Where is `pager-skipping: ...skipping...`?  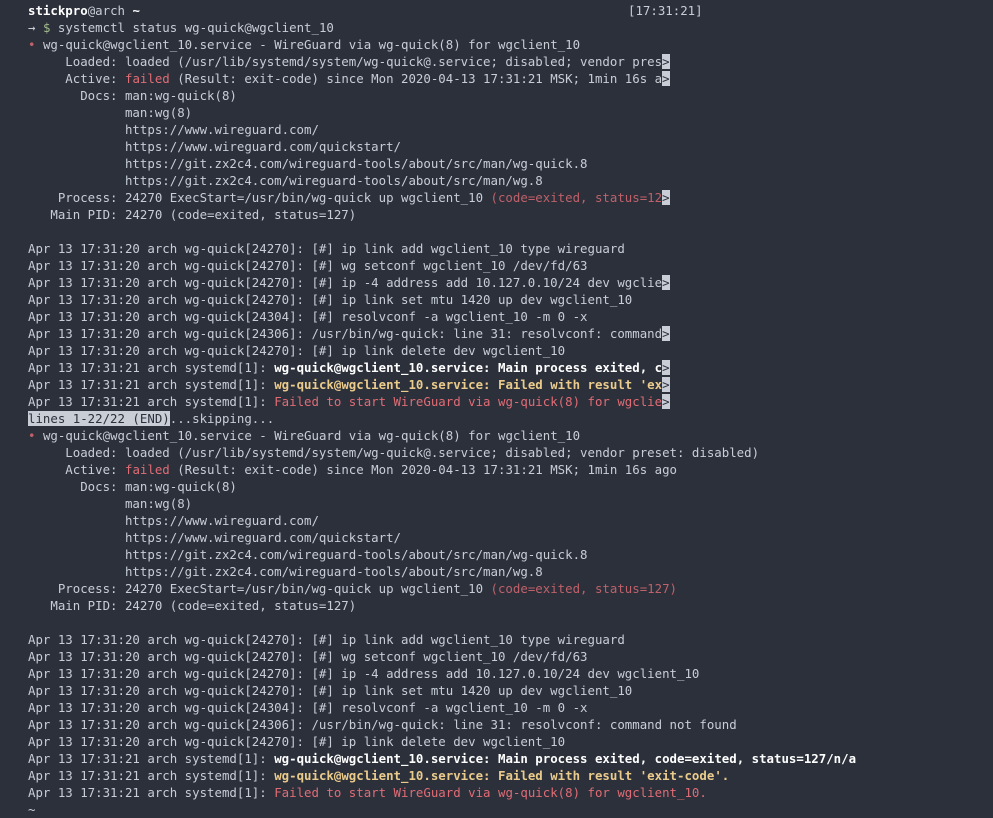
pager-skipping: ...skipping... is located at coordinates (222, 418).